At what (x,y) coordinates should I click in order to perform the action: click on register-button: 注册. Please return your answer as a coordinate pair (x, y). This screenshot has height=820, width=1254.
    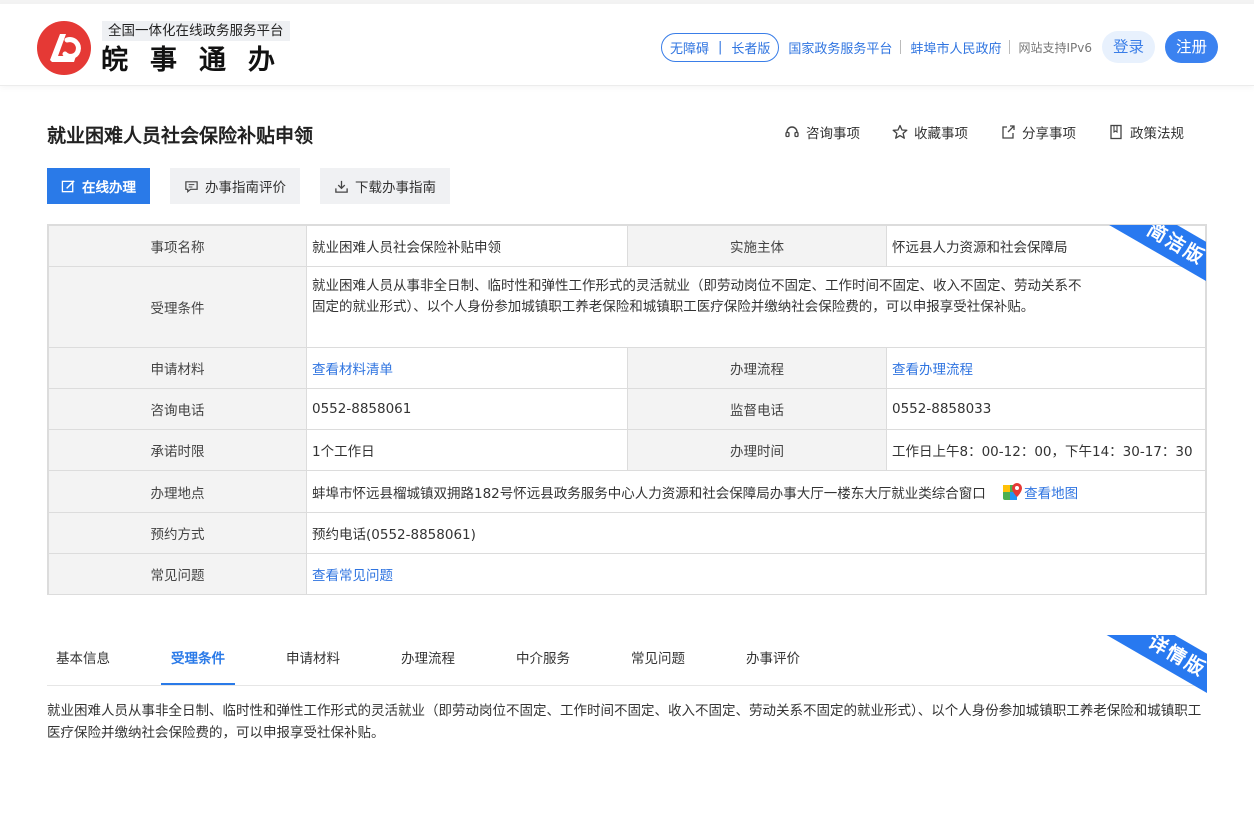
    Looking at the image, I should click on (1191, 47).